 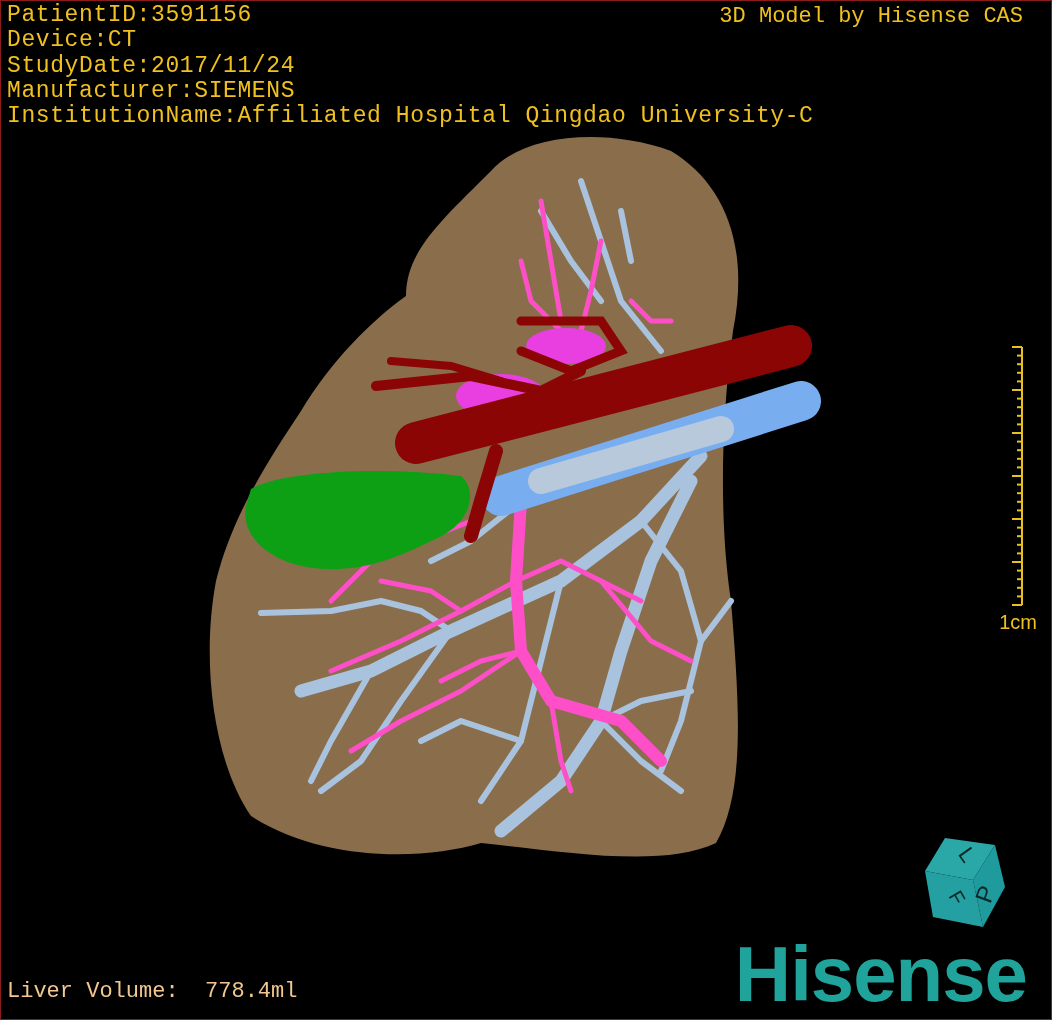 What do you see at coordinates (965, 882) in the screenshot?
I see `orientation-cube` at bounding box center [965, 882].